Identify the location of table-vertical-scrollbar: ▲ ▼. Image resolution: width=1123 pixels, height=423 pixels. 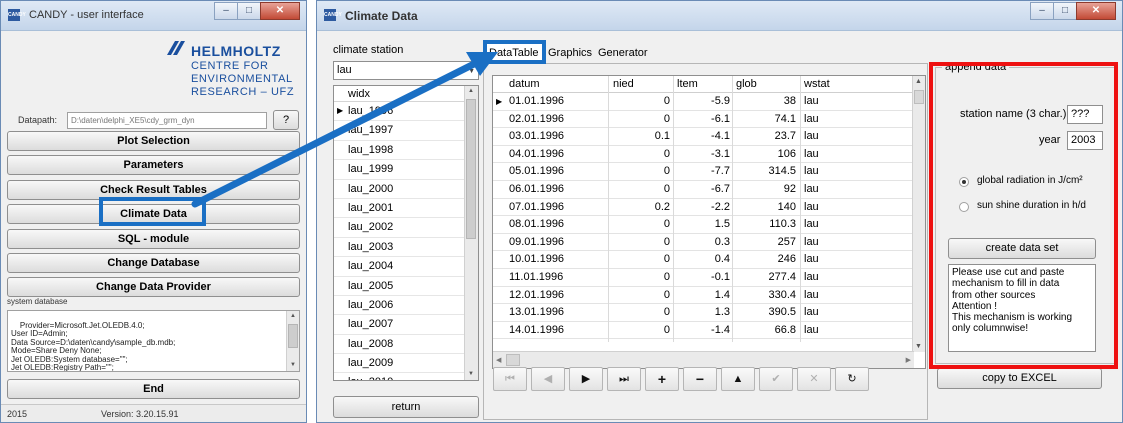
(918, 214).